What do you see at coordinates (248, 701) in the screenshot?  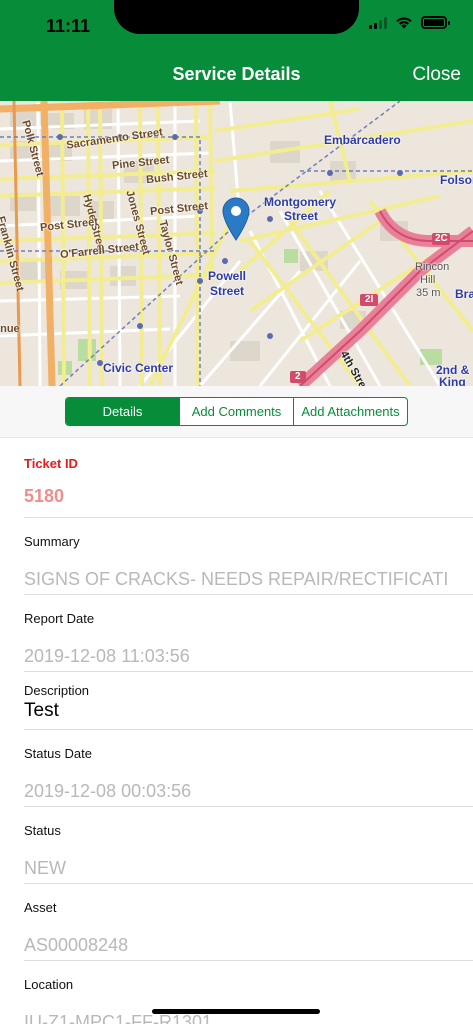 I see `description-row: Description Test` at bounding box center [248, 701].